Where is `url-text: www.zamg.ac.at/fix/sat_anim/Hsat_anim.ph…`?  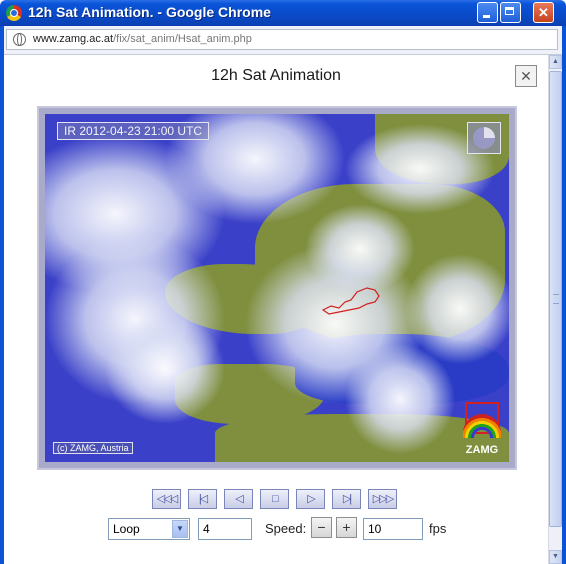
url-text: www.zamg.ac.at/fix/sat_anim/Hsat_anim.ph… is located at coordinates (142, 39).